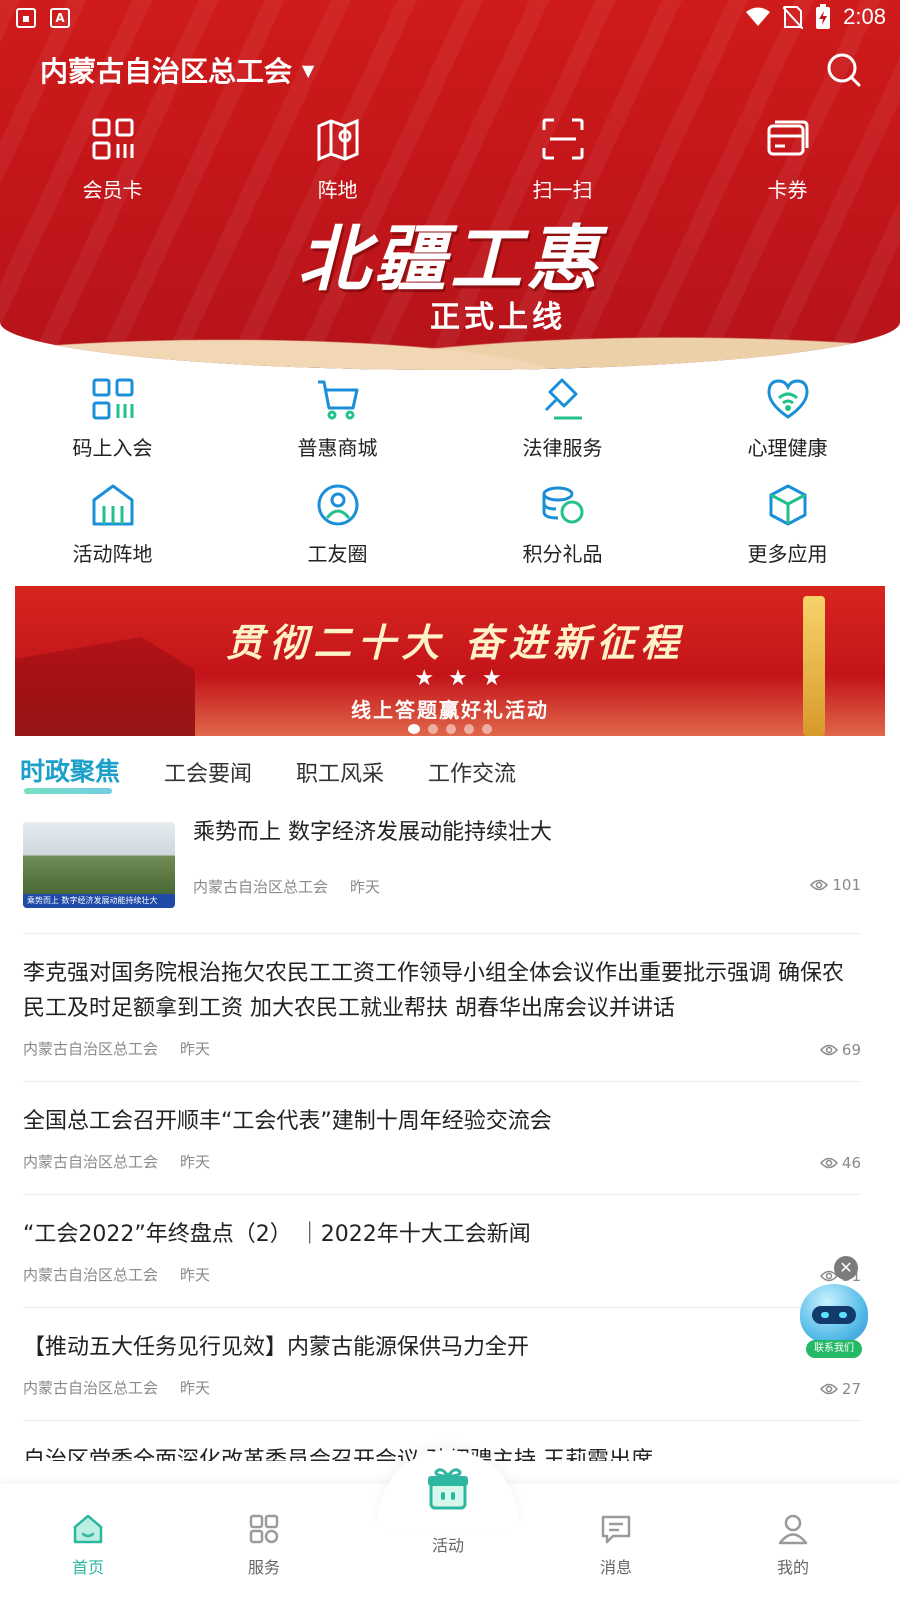 The width and height of the screenshot is (900, 1600). What do you see at coordinates (851, 1389) in the screenshot?
I see `view-count-value: 27` at bounding box center [851, 1389].